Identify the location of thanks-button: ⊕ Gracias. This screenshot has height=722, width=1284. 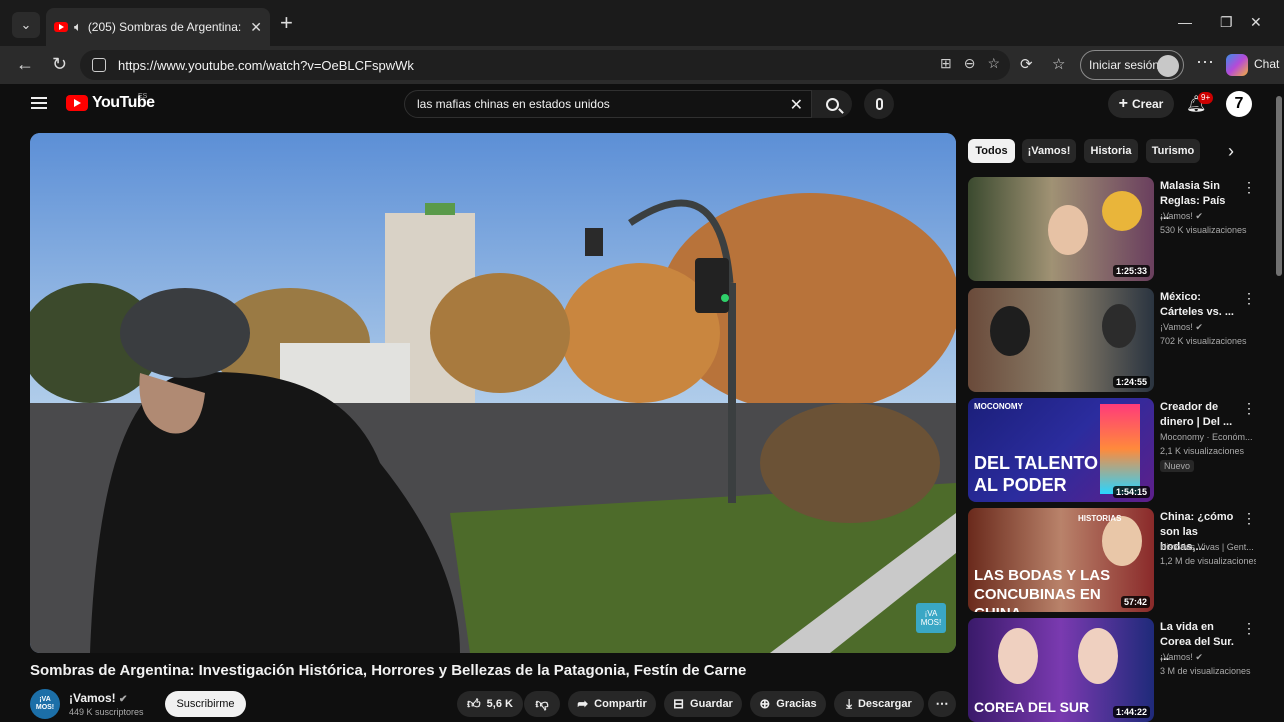
(788, 704).